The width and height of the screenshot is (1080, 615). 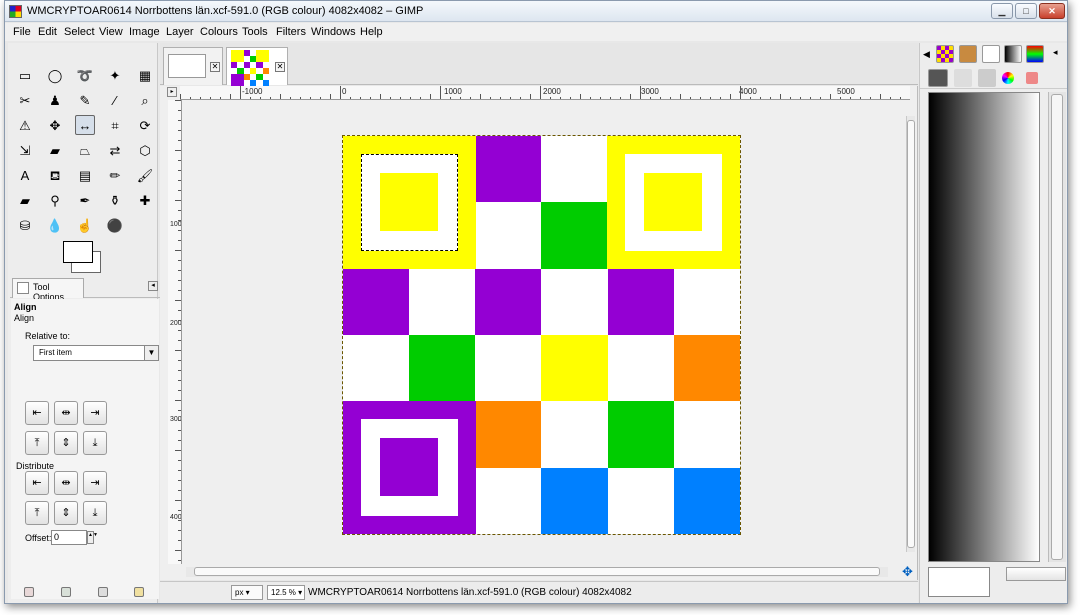 What do you see at coordinates (545, 93) in the screenshot?
I see `horizontal-ruler: -1000 0 1000 2000 3000 4000 5000` at bounding box center [545, 93].